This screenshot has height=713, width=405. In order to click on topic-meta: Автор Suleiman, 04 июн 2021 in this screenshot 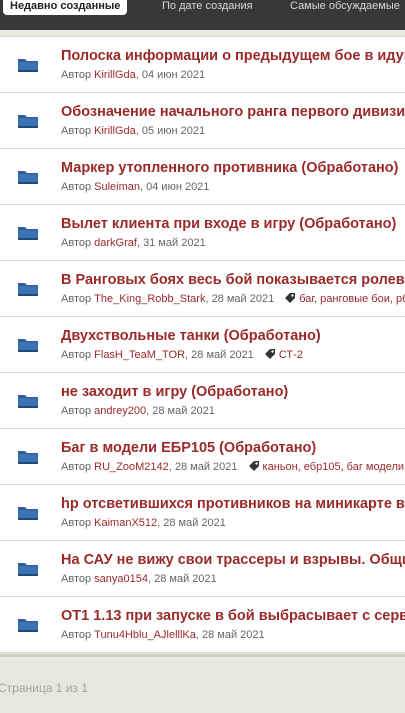, I will do `click(135, 187)`.